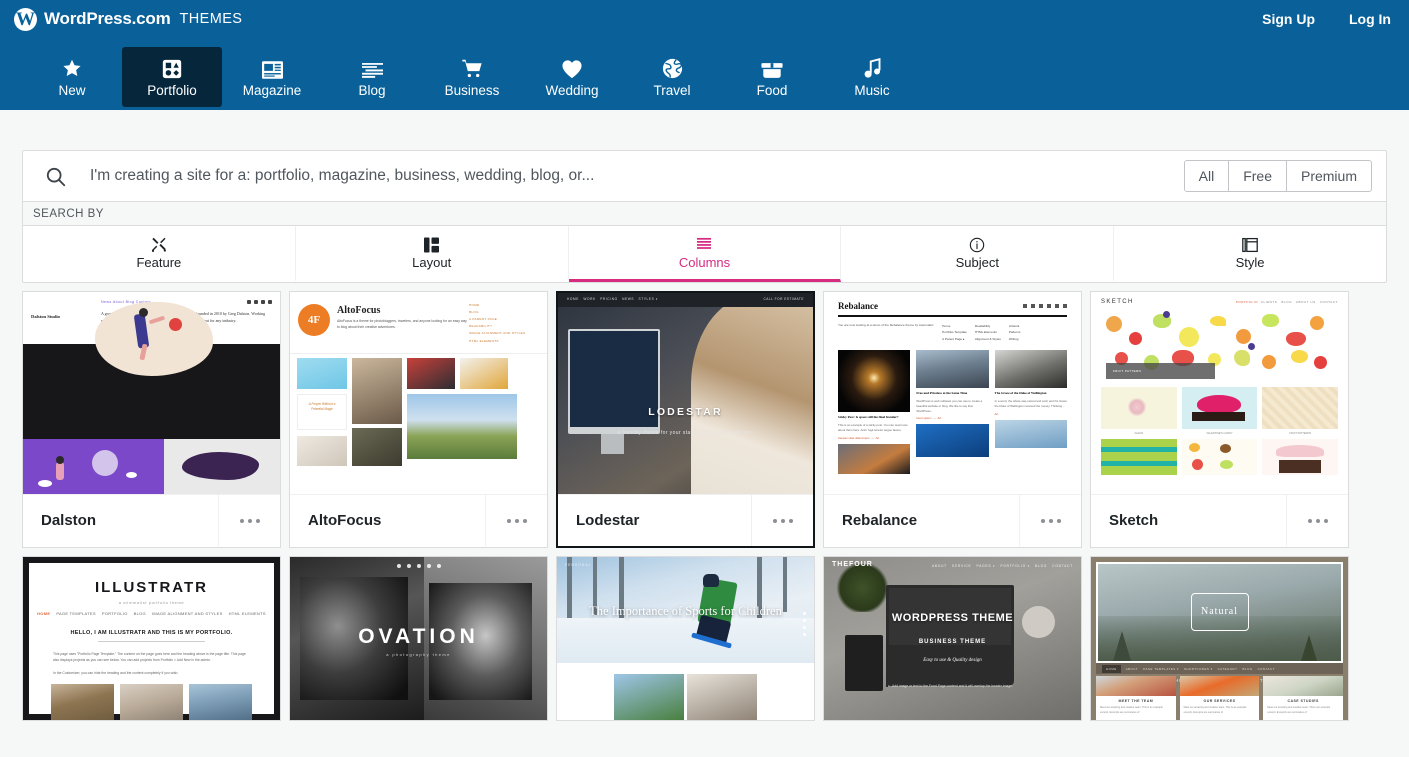 The height and width of the screenshot is (757, 1409). I want to click on mock-tagline: Easy to use & Quality design, so click(952, 661).